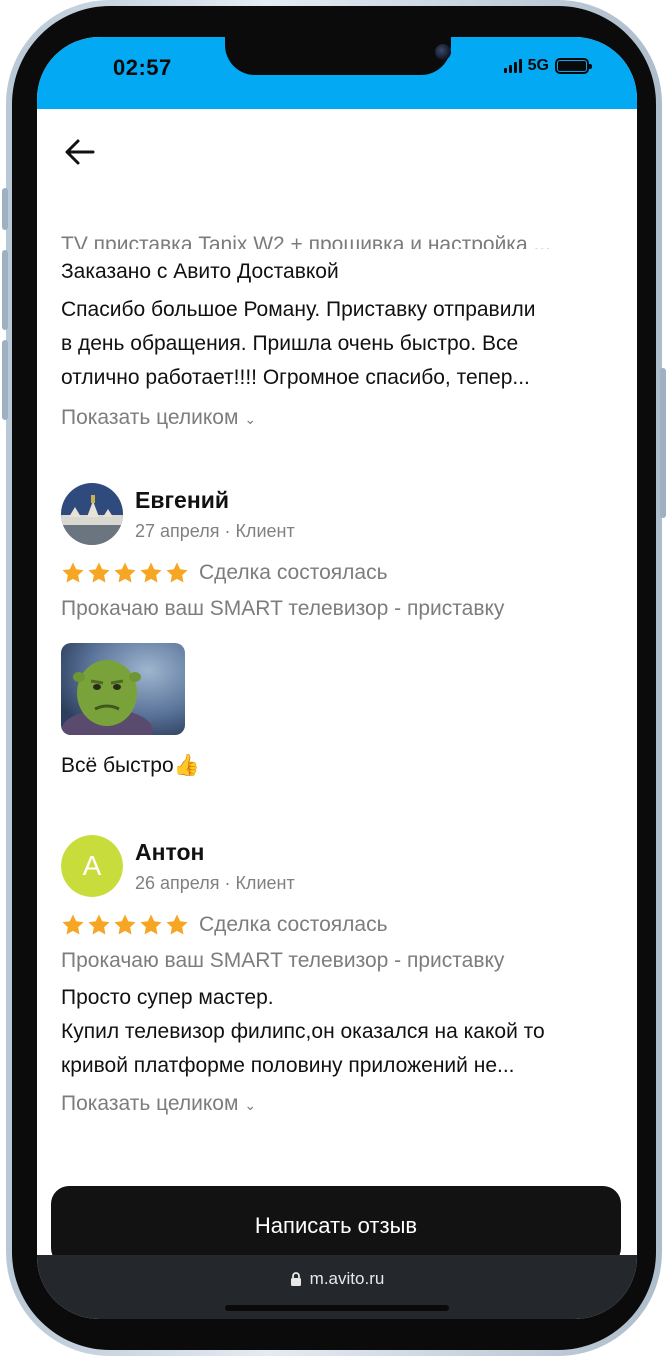 The image size is (668, 1356). Describe the element at coordinates (538, 65) in the screenshot. I see `network-type: 5G` at that location.